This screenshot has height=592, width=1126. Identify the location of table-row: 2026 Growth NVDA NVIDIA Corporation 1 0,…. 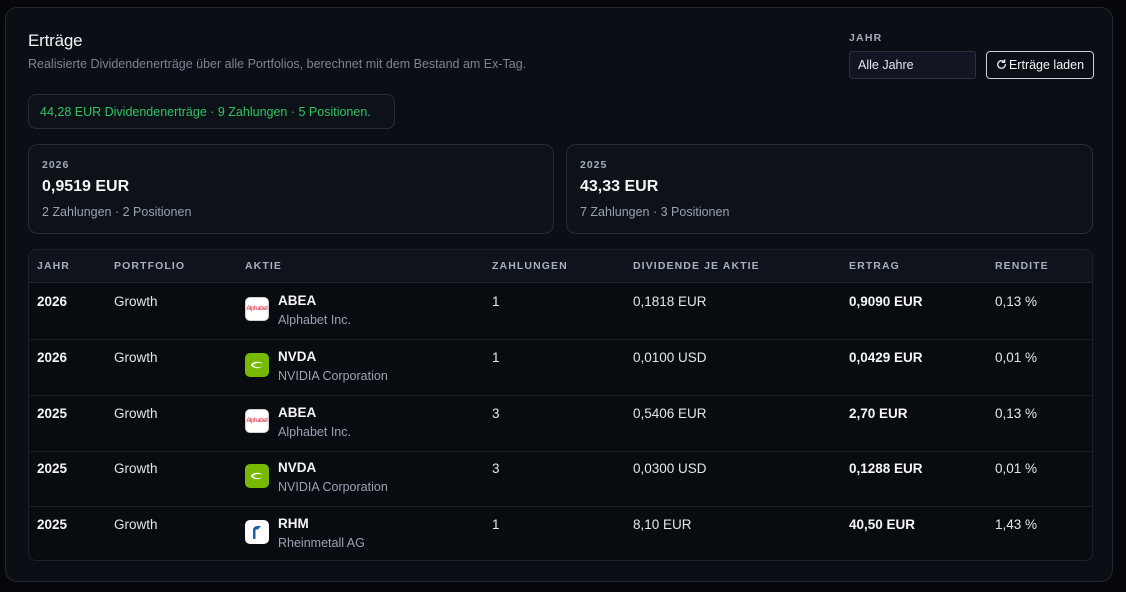
(560, 367).